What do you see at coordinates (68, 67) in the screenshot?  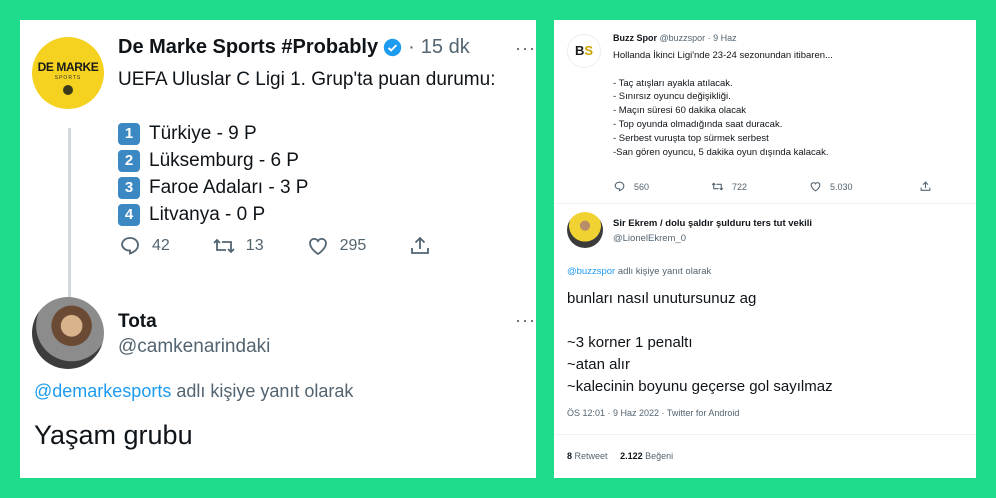 I see `avatar-logo-text: DE MARKE` at bounding box center [68, 67].